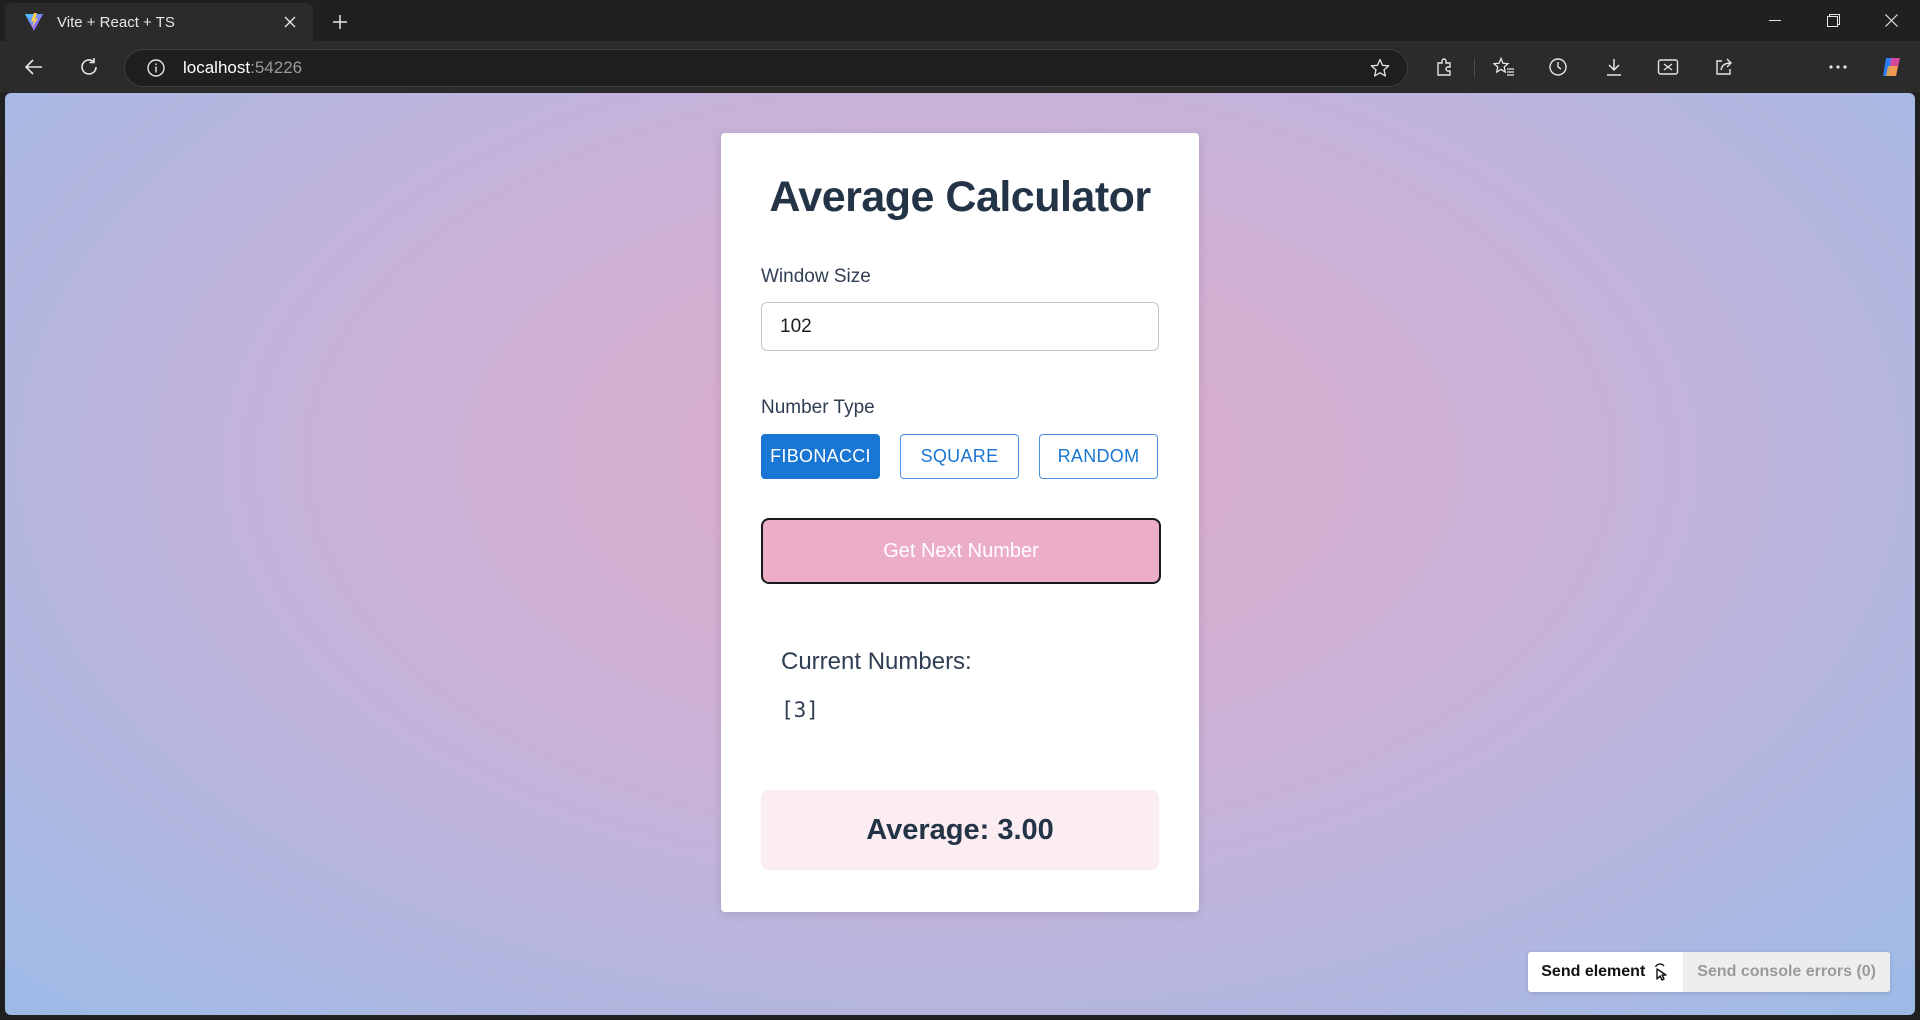 This screenshot has height=1020, width=1920. What do you see at coordinates (34, 67) in the screenshot?
I see `back-icon` at bounding box center [34, 67].